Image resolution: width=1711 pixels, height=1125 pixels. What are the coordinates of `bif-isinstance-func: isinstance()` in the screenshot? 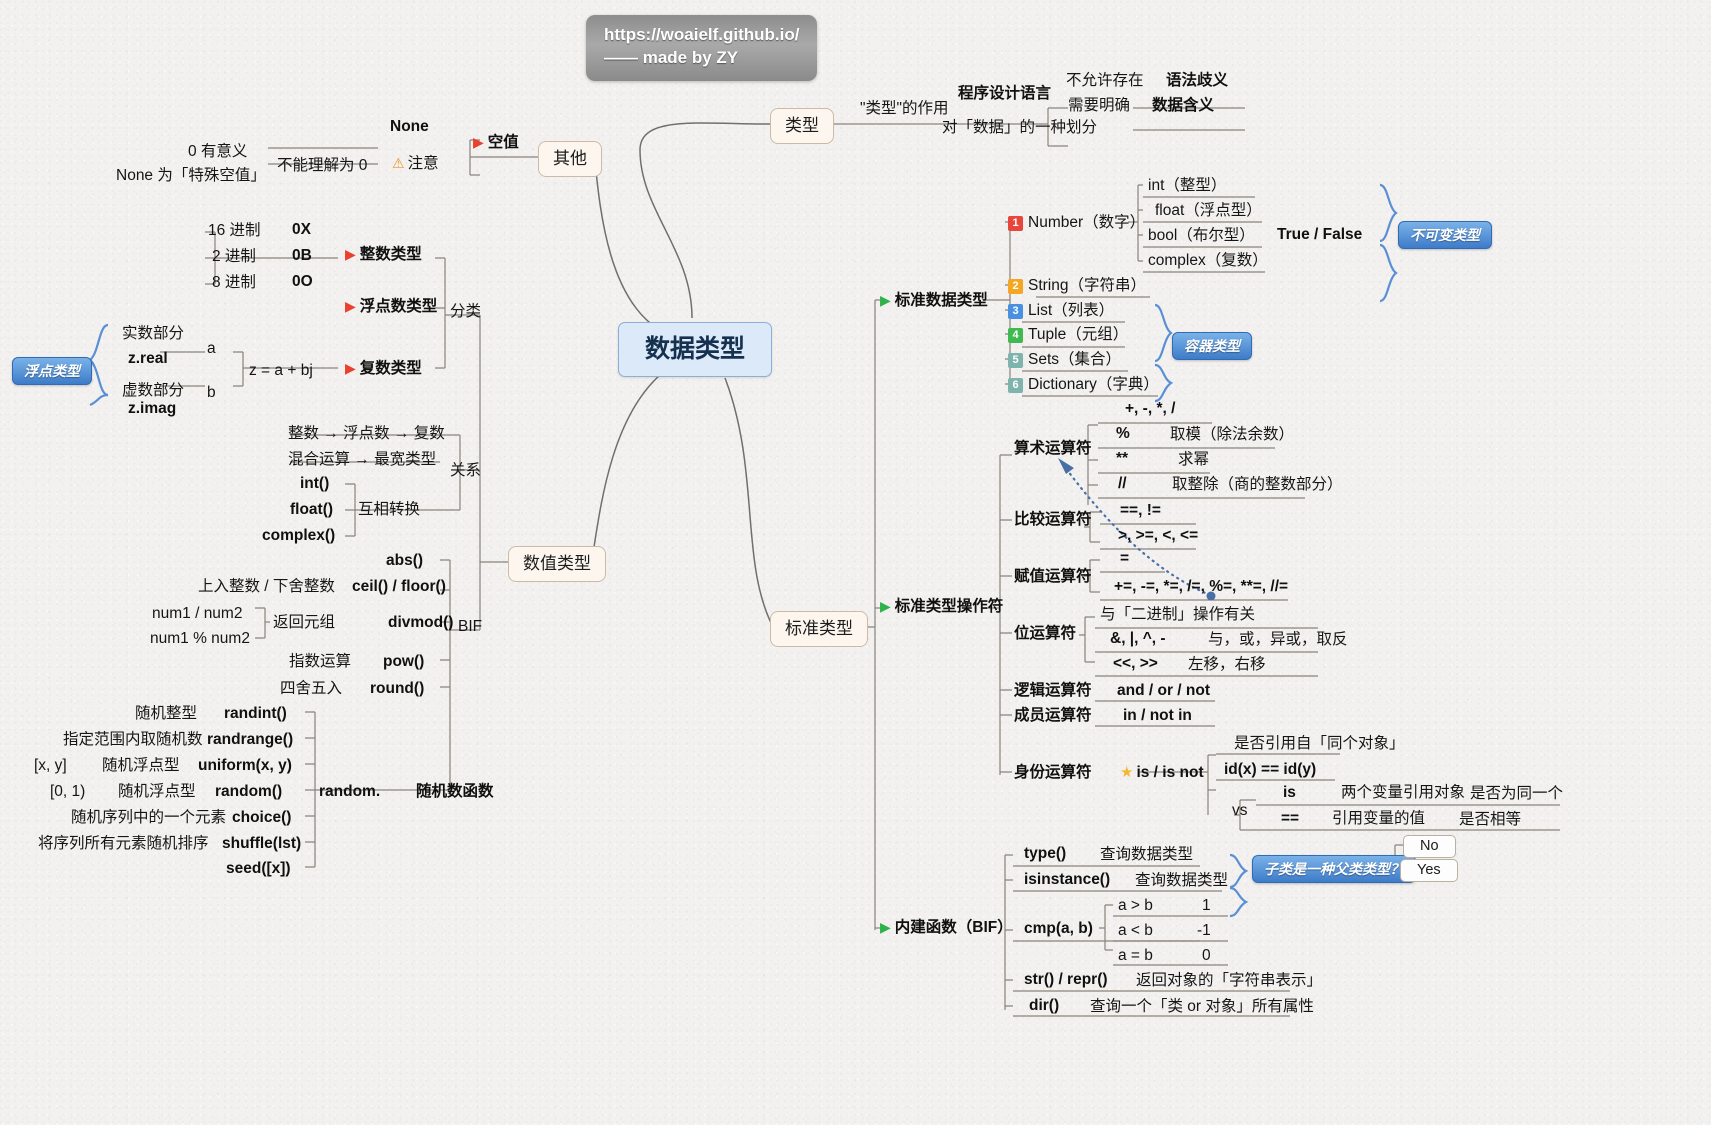 It's located at (1067, 879).